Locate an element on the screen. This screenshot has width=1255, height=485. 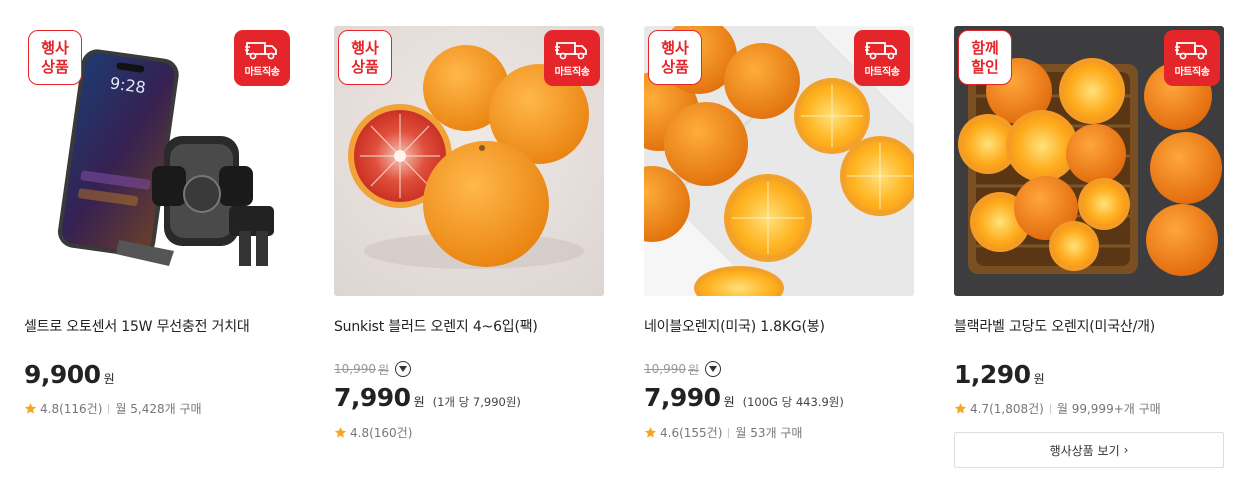
rating-value: 4.6 is located at coordinates (670, 432).